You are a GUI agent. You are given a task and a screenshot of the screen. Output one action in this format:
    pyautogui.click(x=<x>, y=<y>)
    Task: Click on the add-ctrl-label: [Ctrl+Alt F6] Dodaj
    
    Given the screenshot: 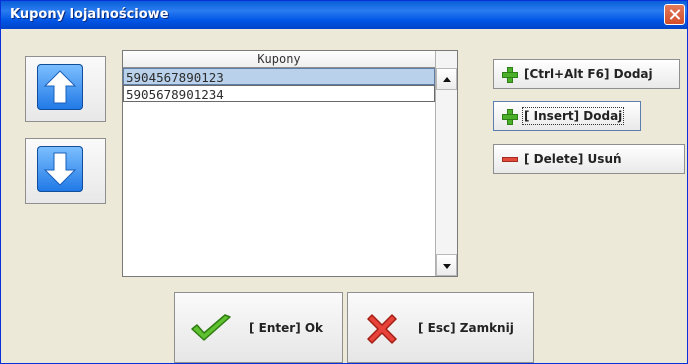 What is the action you would take?
    pyautogui.click(x=588, y=74)
    